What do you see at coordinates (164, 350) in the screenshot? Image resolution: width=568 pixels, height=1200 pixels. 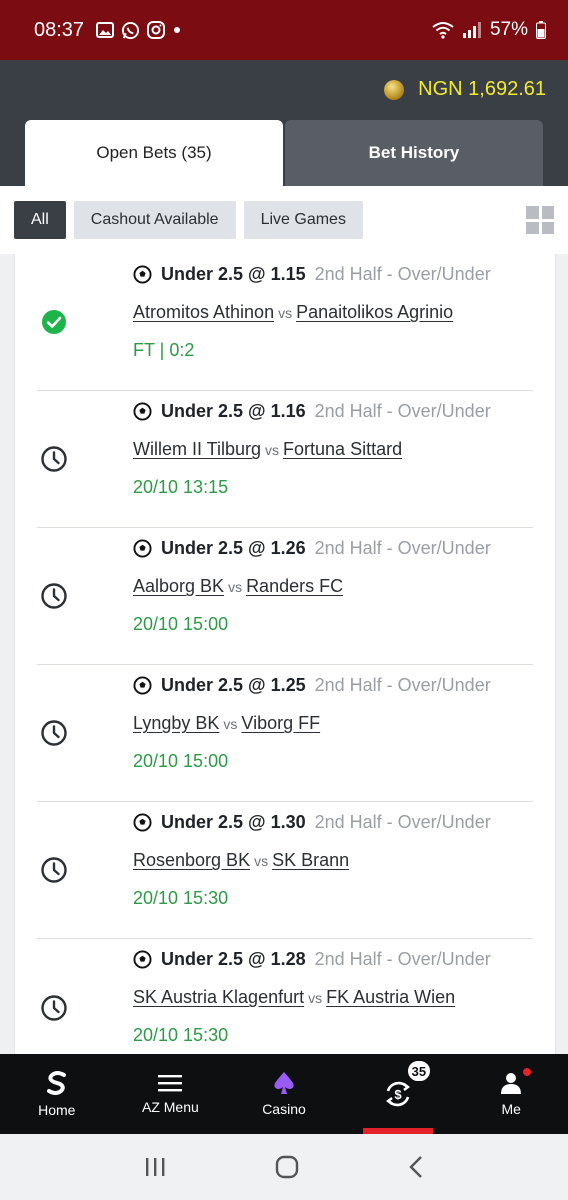 I see `bet-info: FT | 0:2` at bounding box center [164, 350].